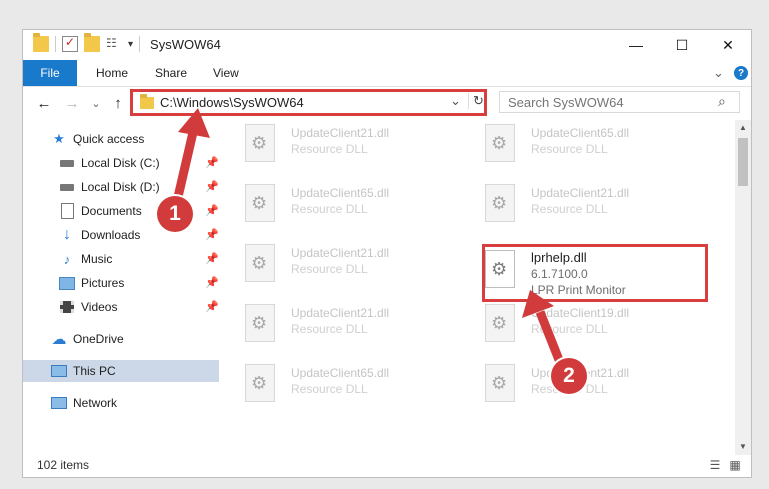  Describe the element at coordinates (91, 283) in the screenshot. I see `sidebar-item-pictures: Pictures` at that location.